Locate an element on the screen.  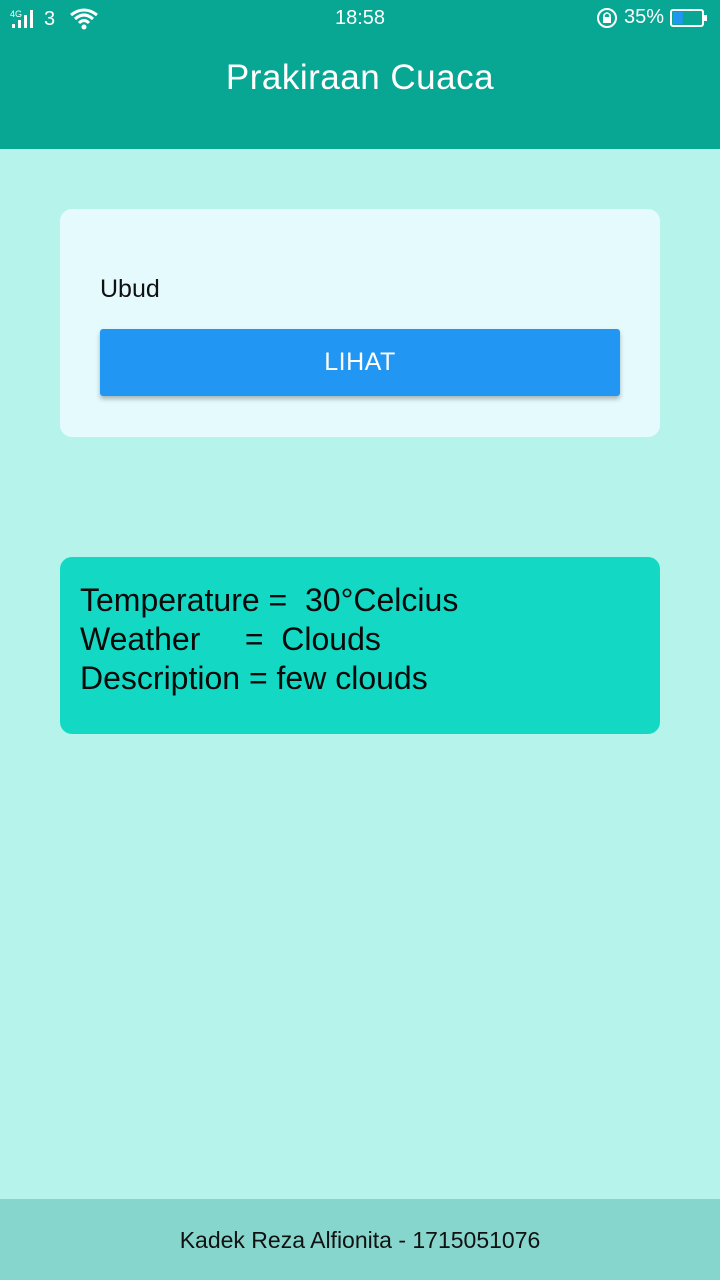
city-input is located at coordinates (360, 289).